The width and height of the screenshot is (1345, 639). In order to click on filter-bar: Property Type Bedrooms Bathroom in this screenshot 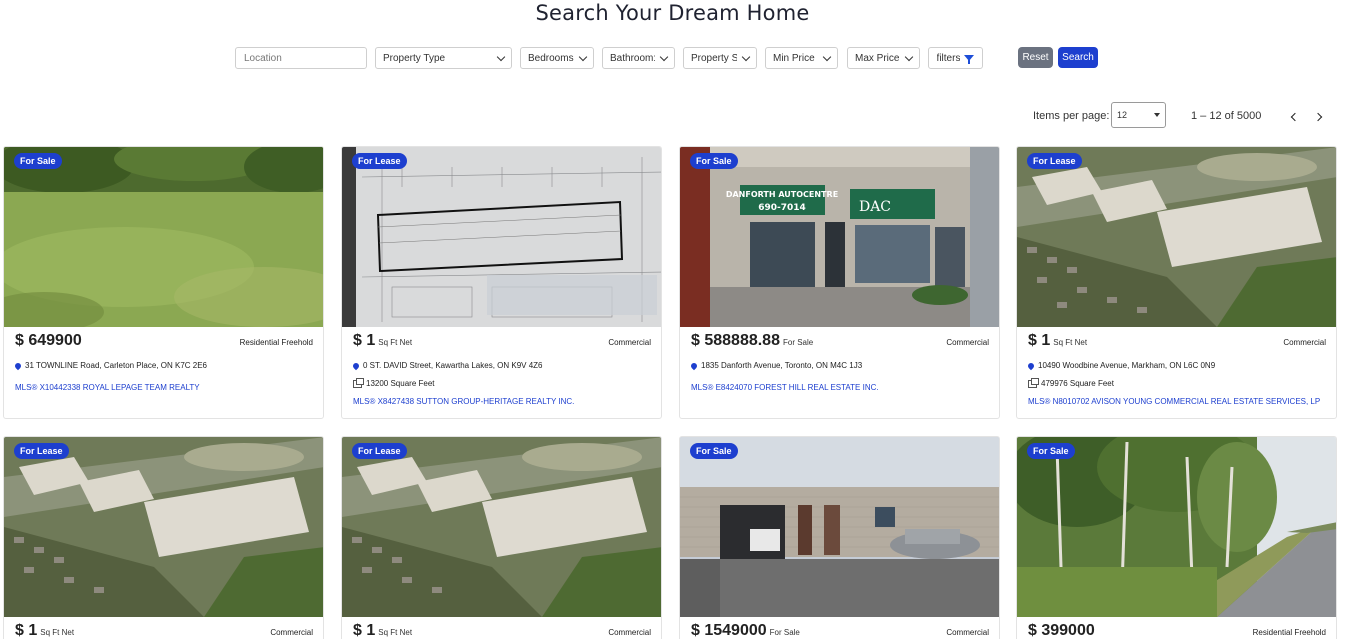, I will do `click(672, 58)`.